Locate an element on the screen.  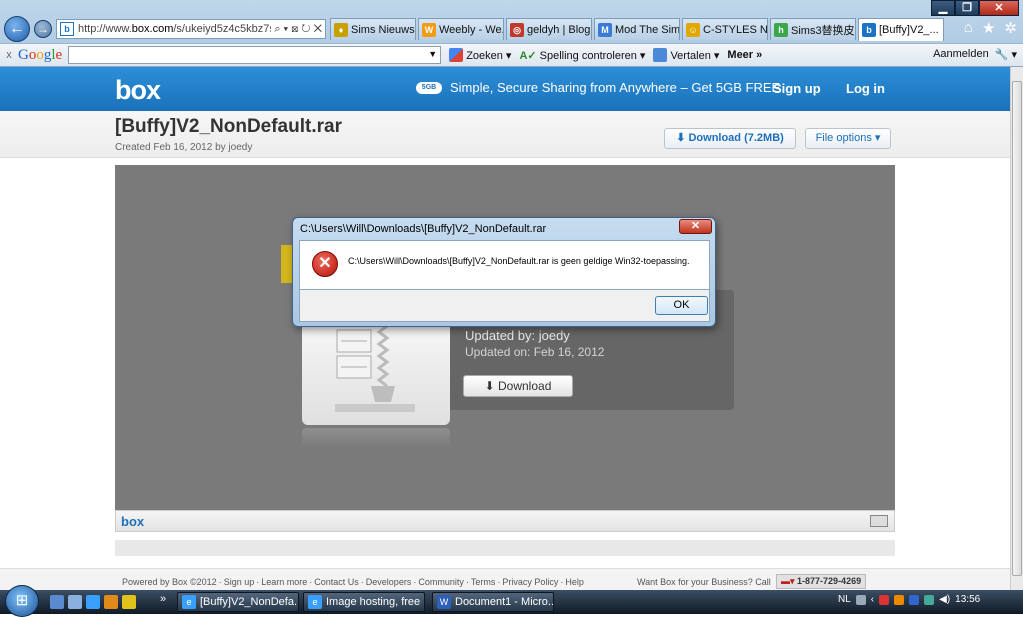
dialog-close-button: ✕ is located at coordinates (695, 226).